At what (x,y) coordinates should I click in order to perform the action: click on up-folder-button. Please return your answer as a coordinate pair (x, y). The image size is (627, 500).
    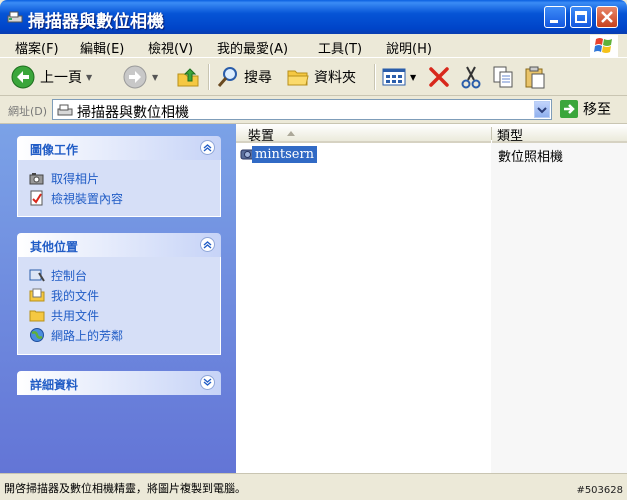
    Looking at the image, I should click on (188, 77).